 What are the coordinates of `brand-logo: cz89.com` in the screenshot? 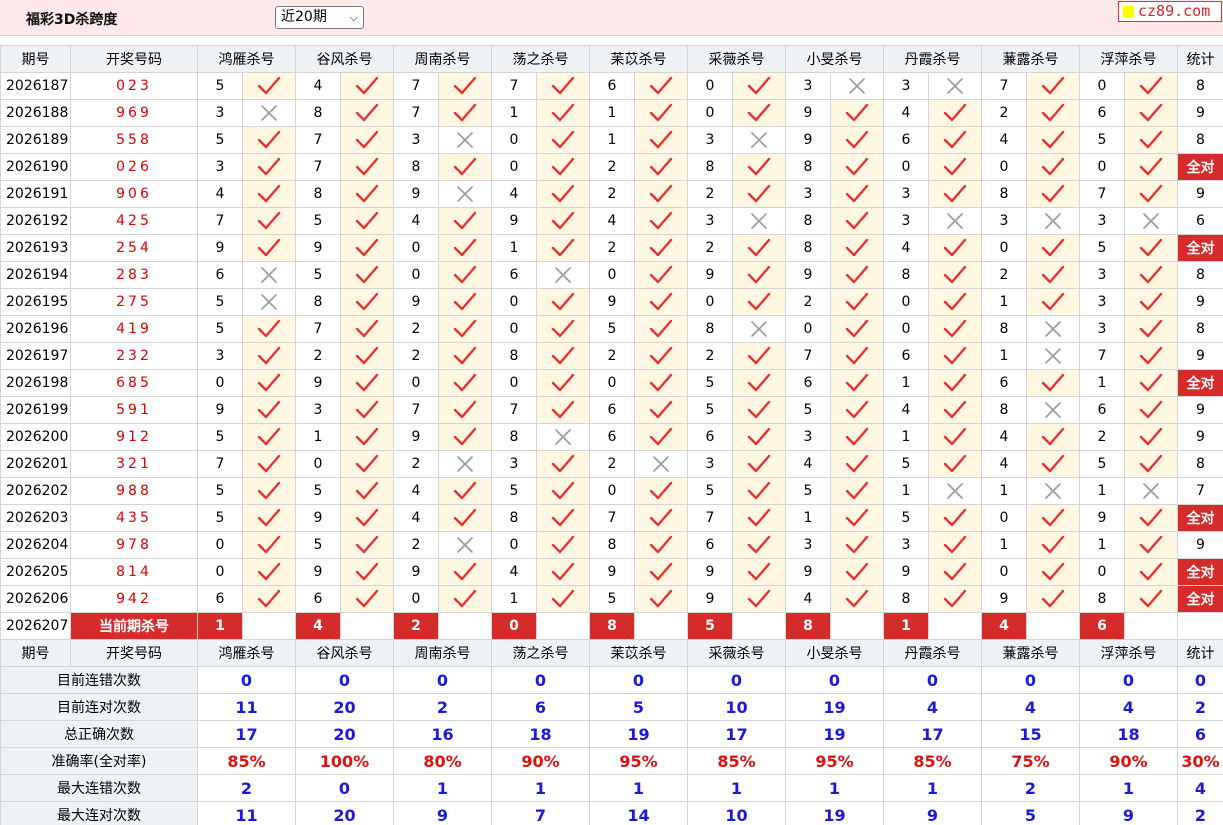 It's located at (1170, 11).